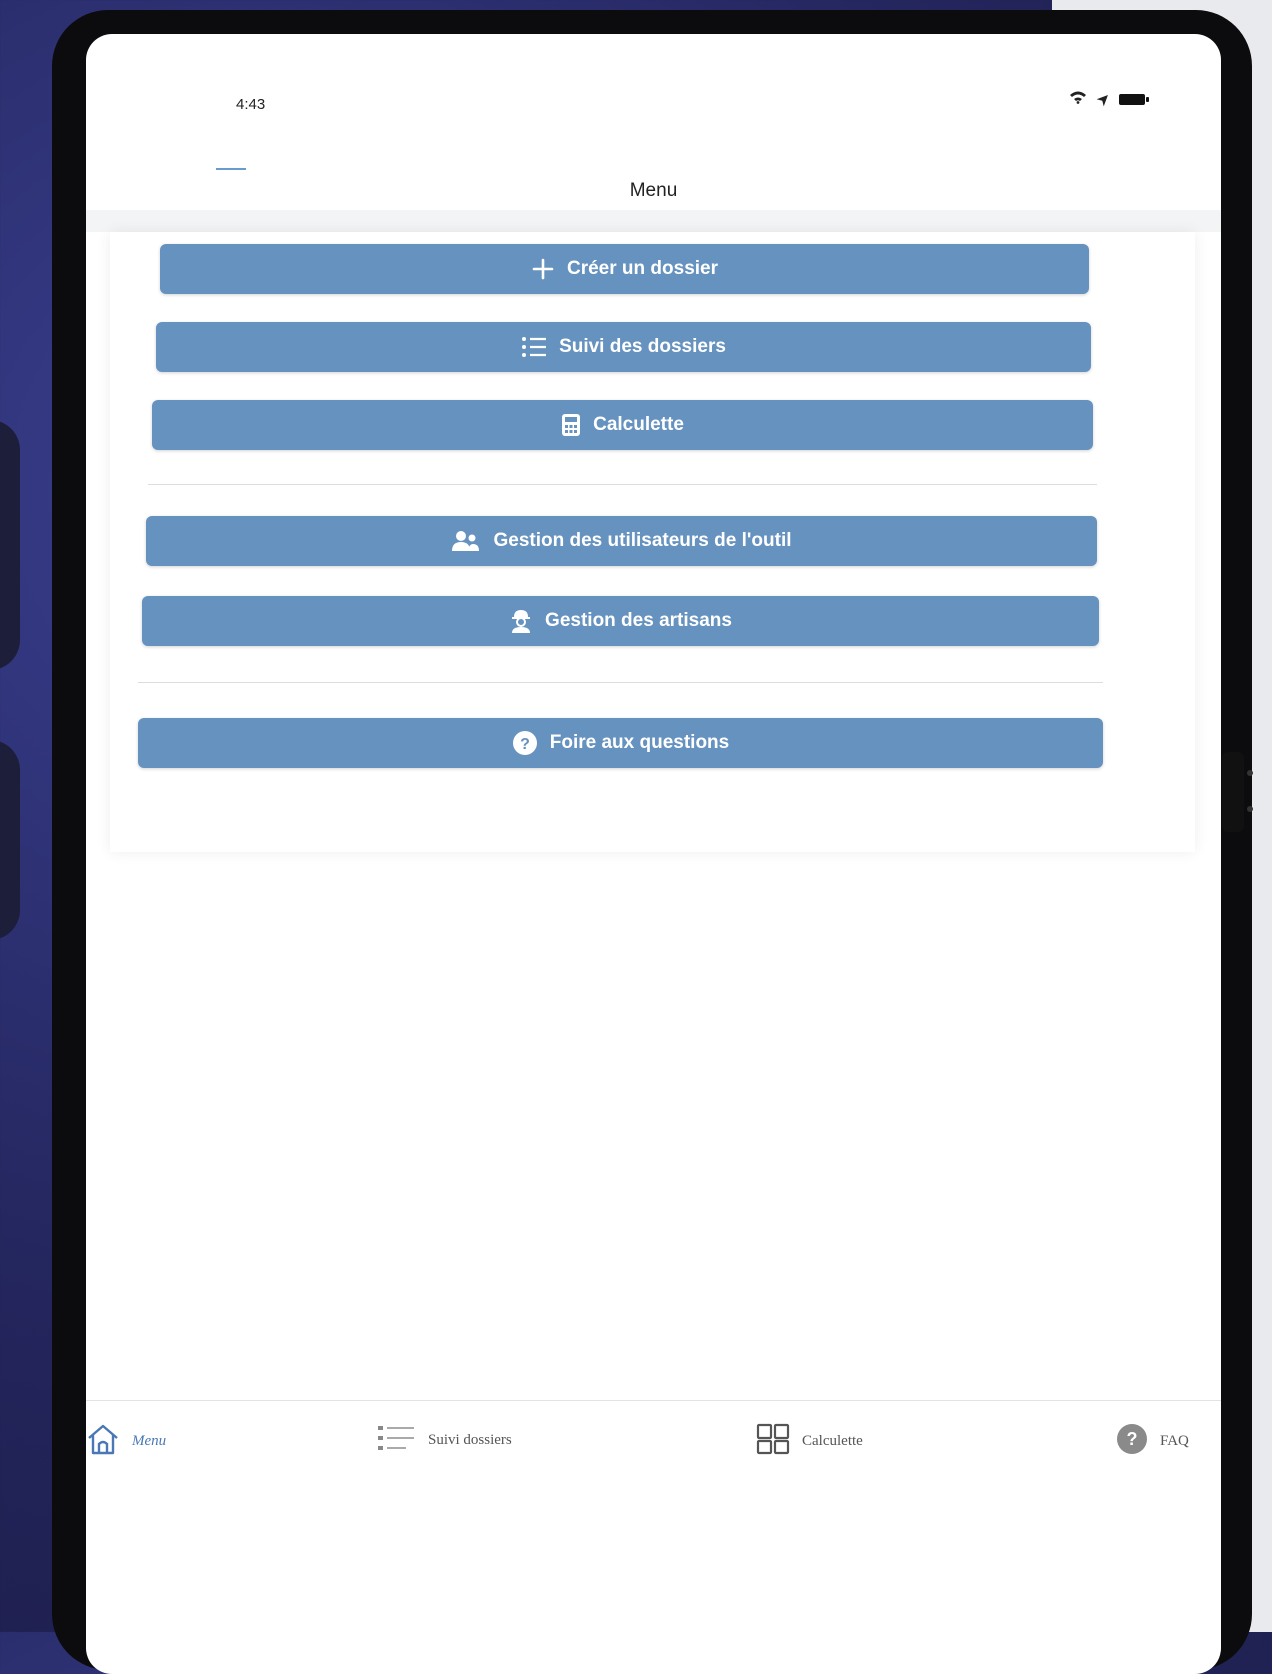  I want to click on status-icons, so click(1109, 100).